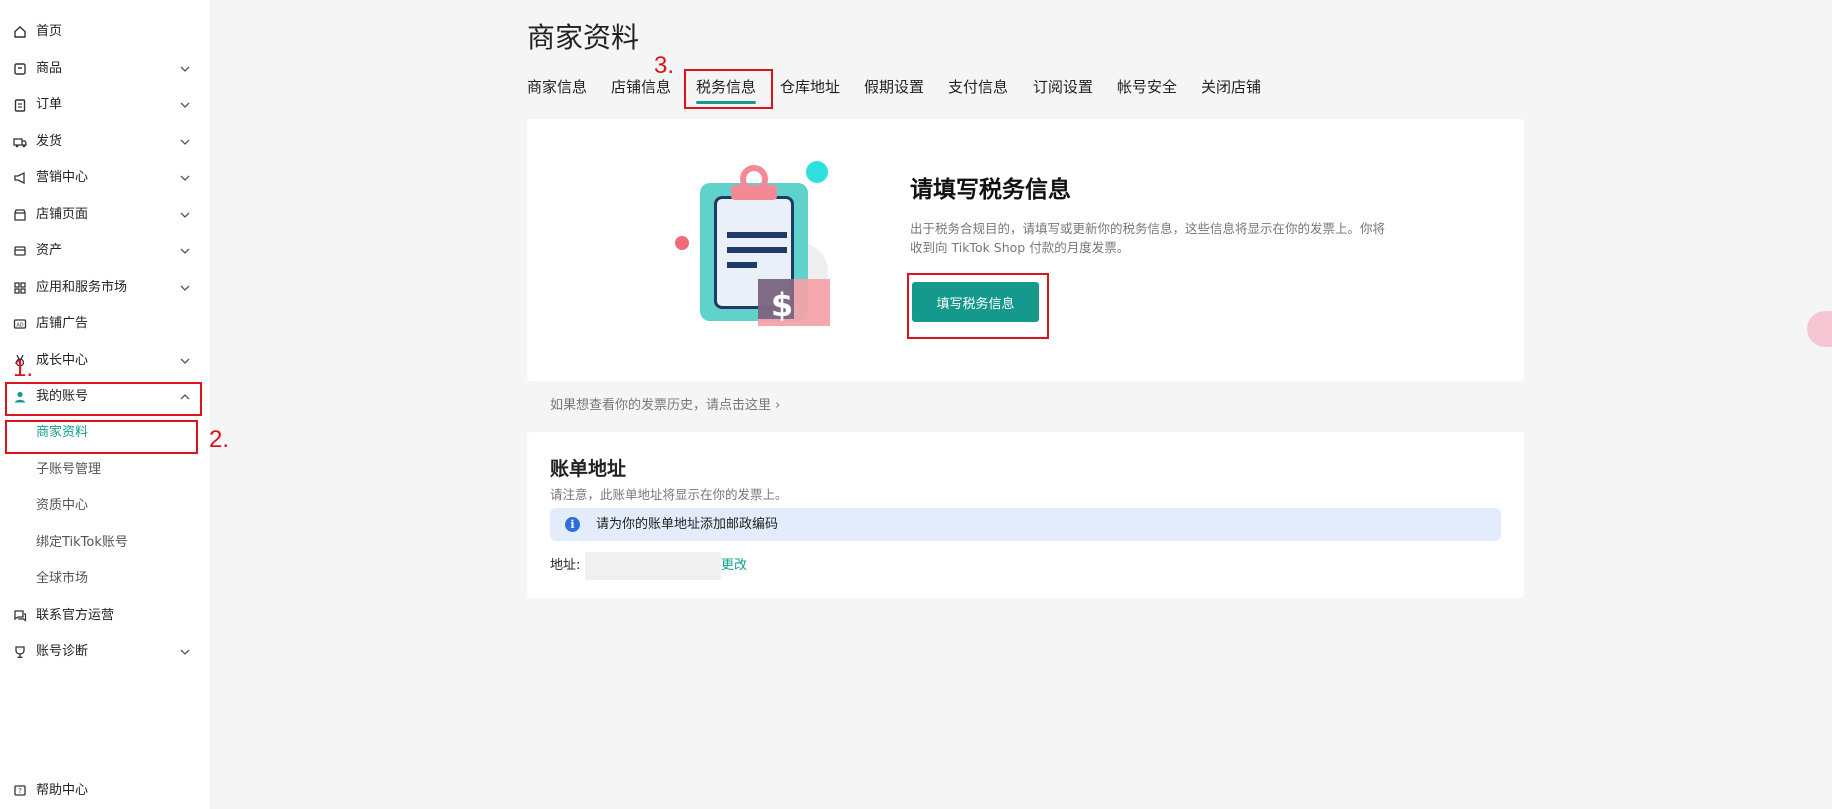 This screenshot has height=809, width=1832. I want to click on sidebar-item-label: 应用和服务市场, so click(82, 287).